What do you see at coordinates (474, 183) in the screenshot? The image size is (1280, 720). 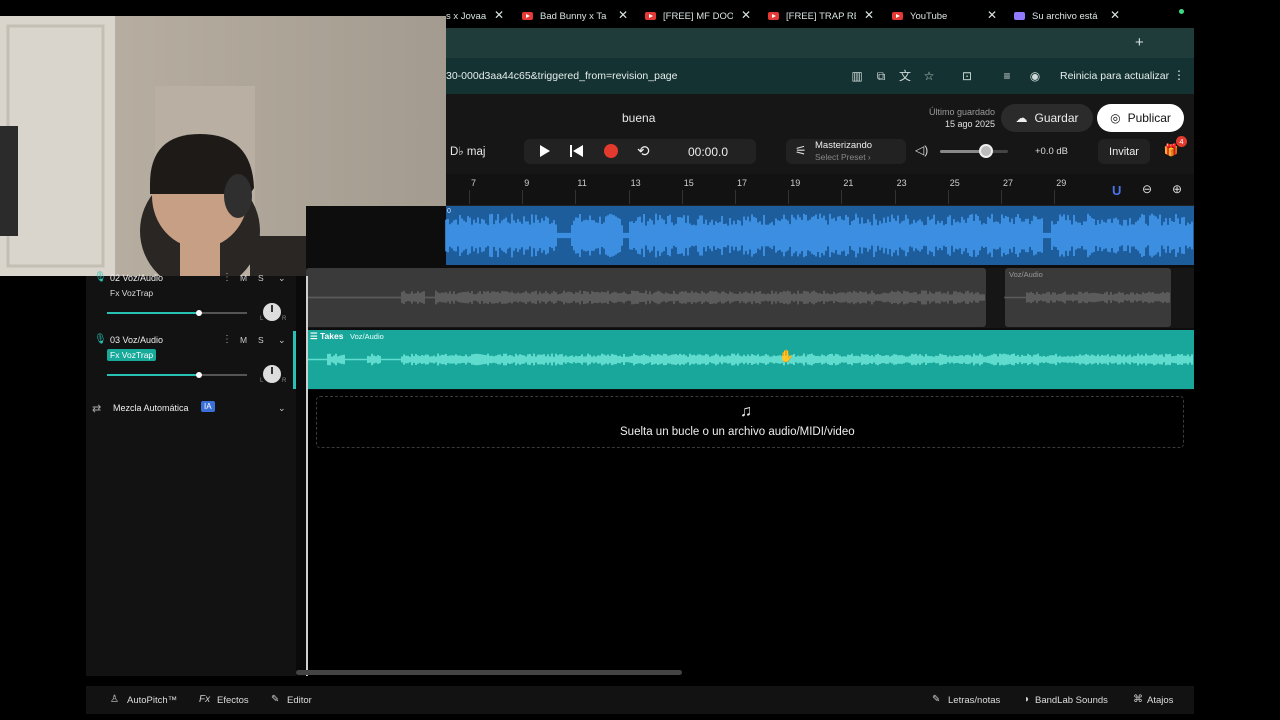 I see `ruler-tick-label: 7` at bounding box center [474, 183].